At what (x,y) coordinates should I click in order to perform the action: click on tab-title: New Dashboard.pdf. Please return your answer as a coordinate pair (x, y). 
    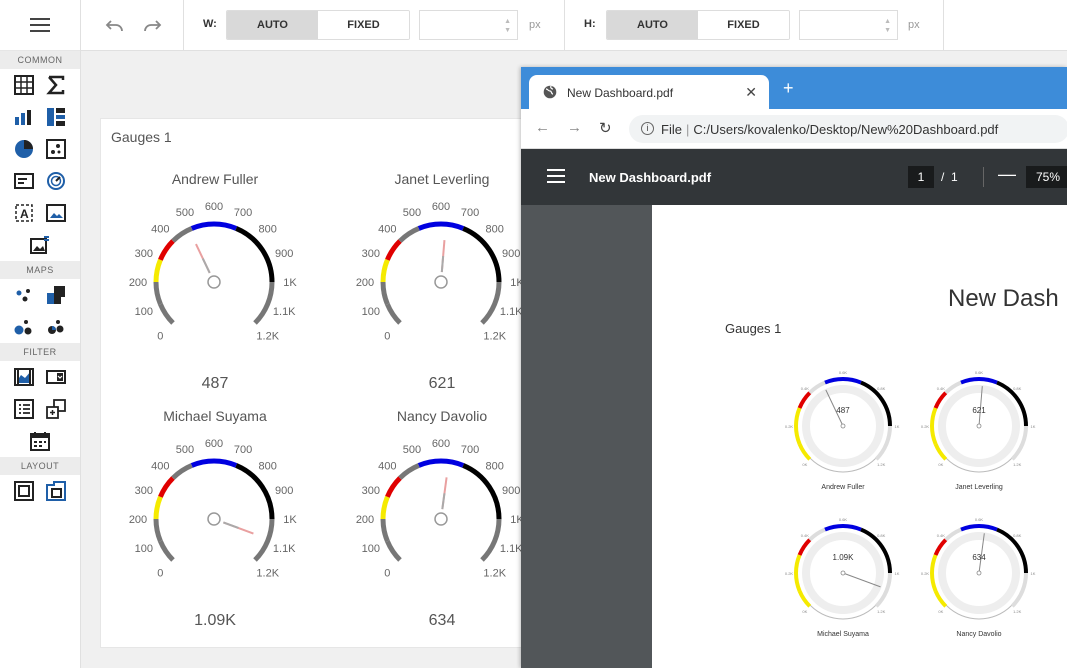
    Looking at the image, I should click on (620, 93).